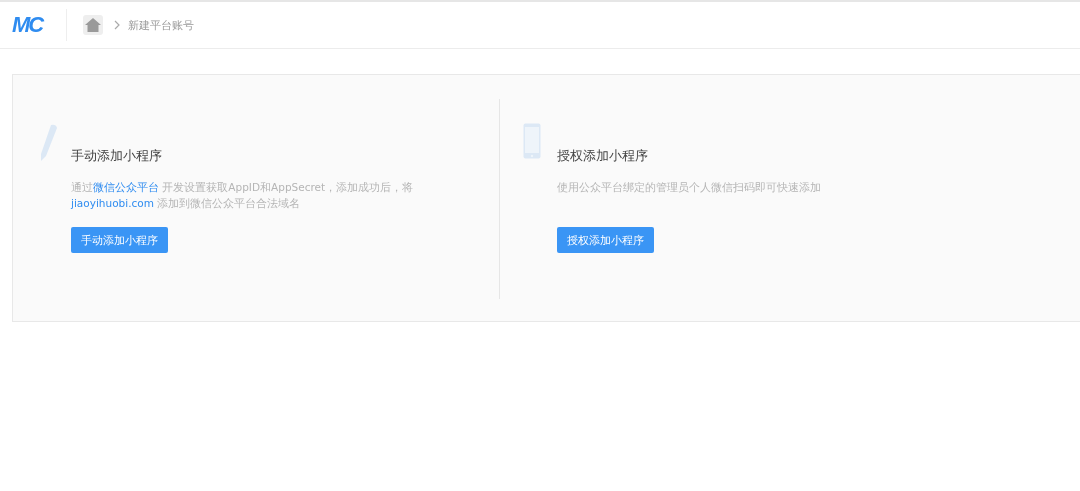 This screenshot has height=491, width=1080. I want to click on option-description: 使用公众平台绑定的管理员个人微信扫码即可快速添加, so click(689, 187).